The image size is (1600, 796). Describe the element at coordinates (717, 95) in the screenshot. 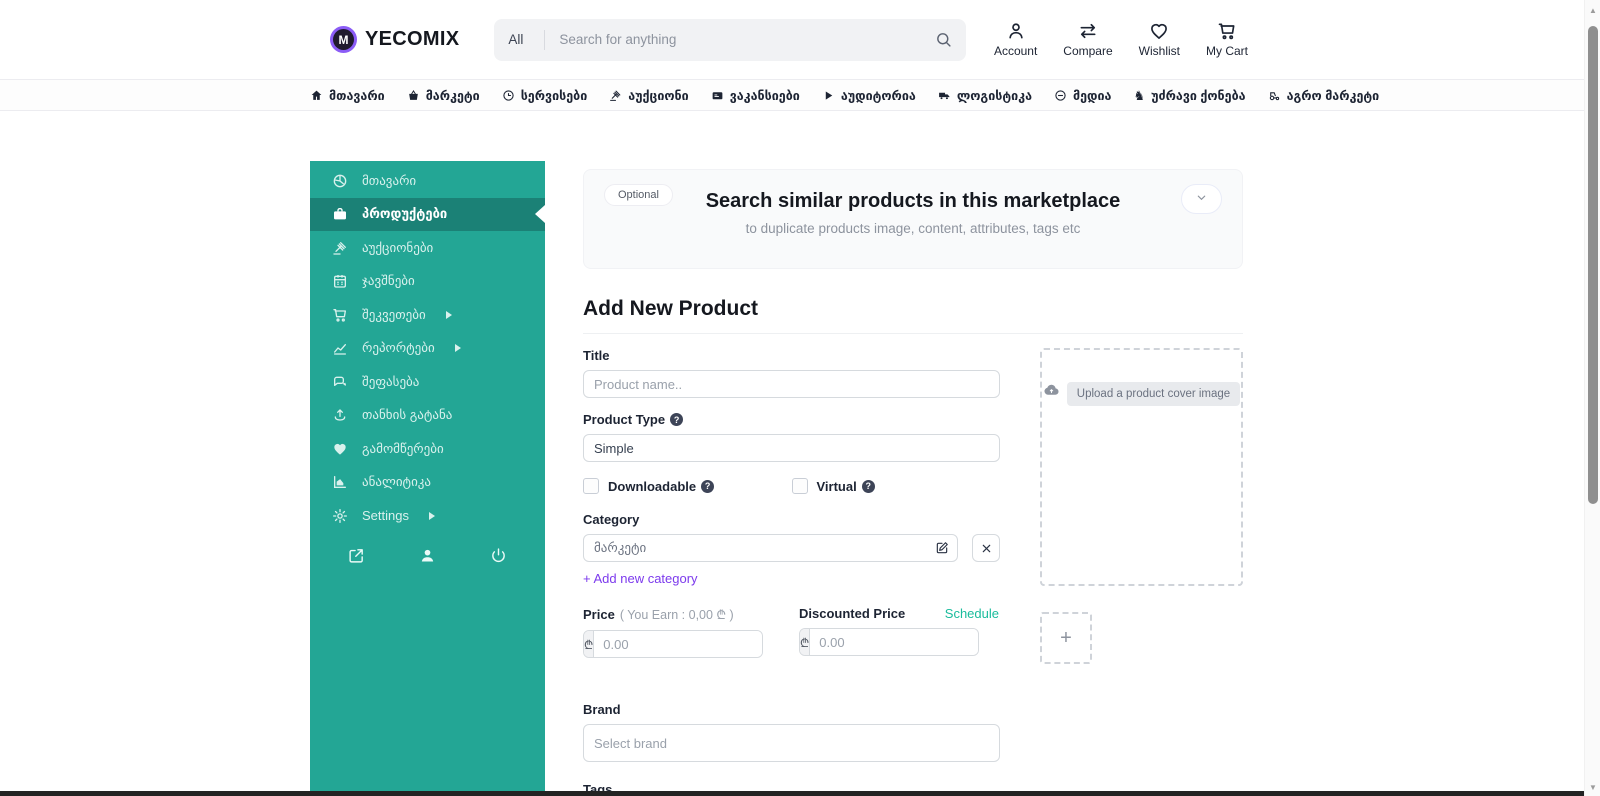

I see `id-card-icon` at that location.